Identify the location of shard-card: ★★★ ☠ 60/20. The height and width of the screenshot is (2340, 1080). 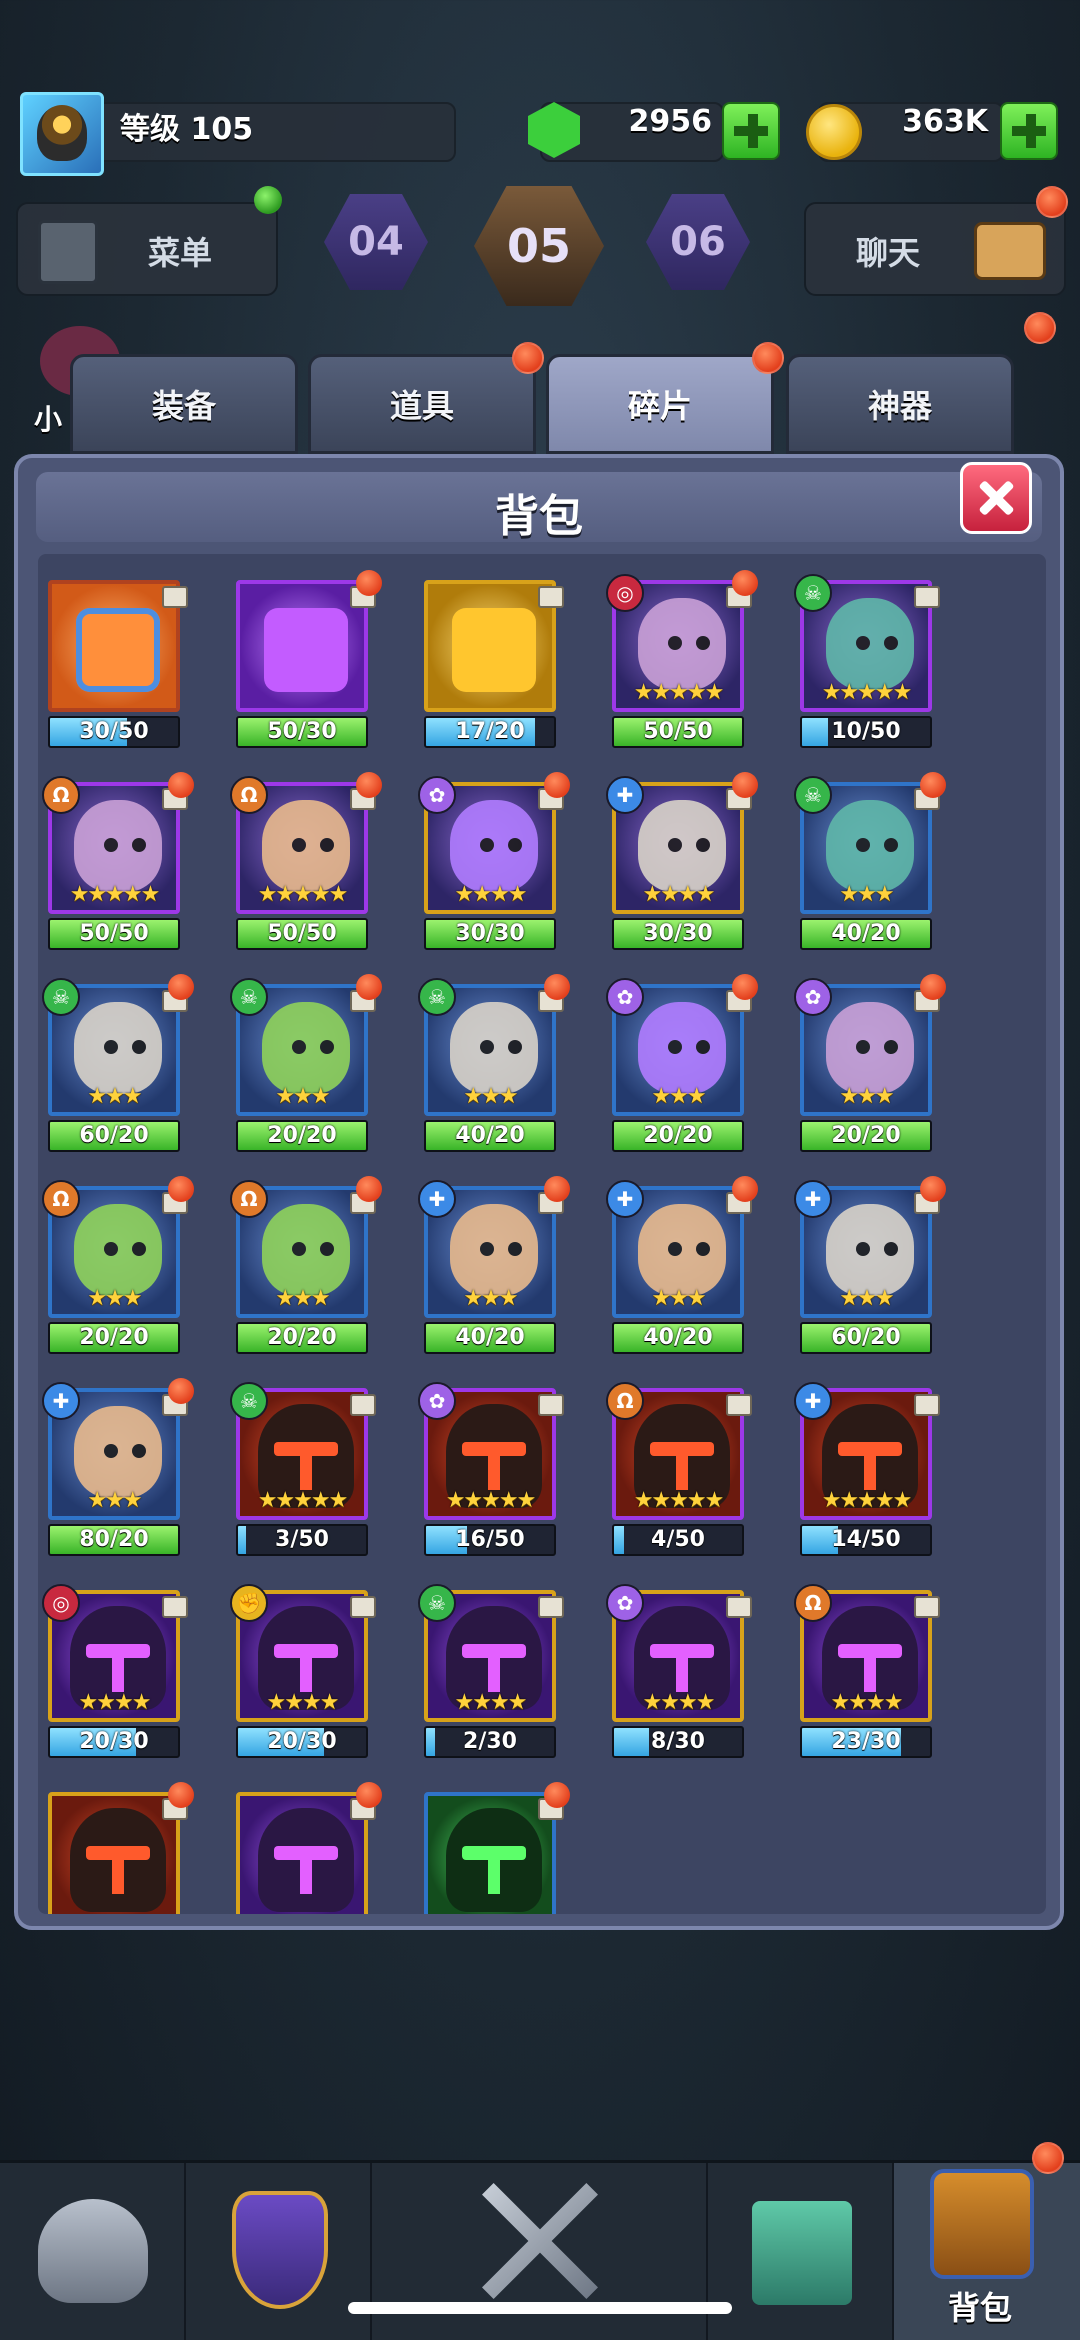
(118, 1068).